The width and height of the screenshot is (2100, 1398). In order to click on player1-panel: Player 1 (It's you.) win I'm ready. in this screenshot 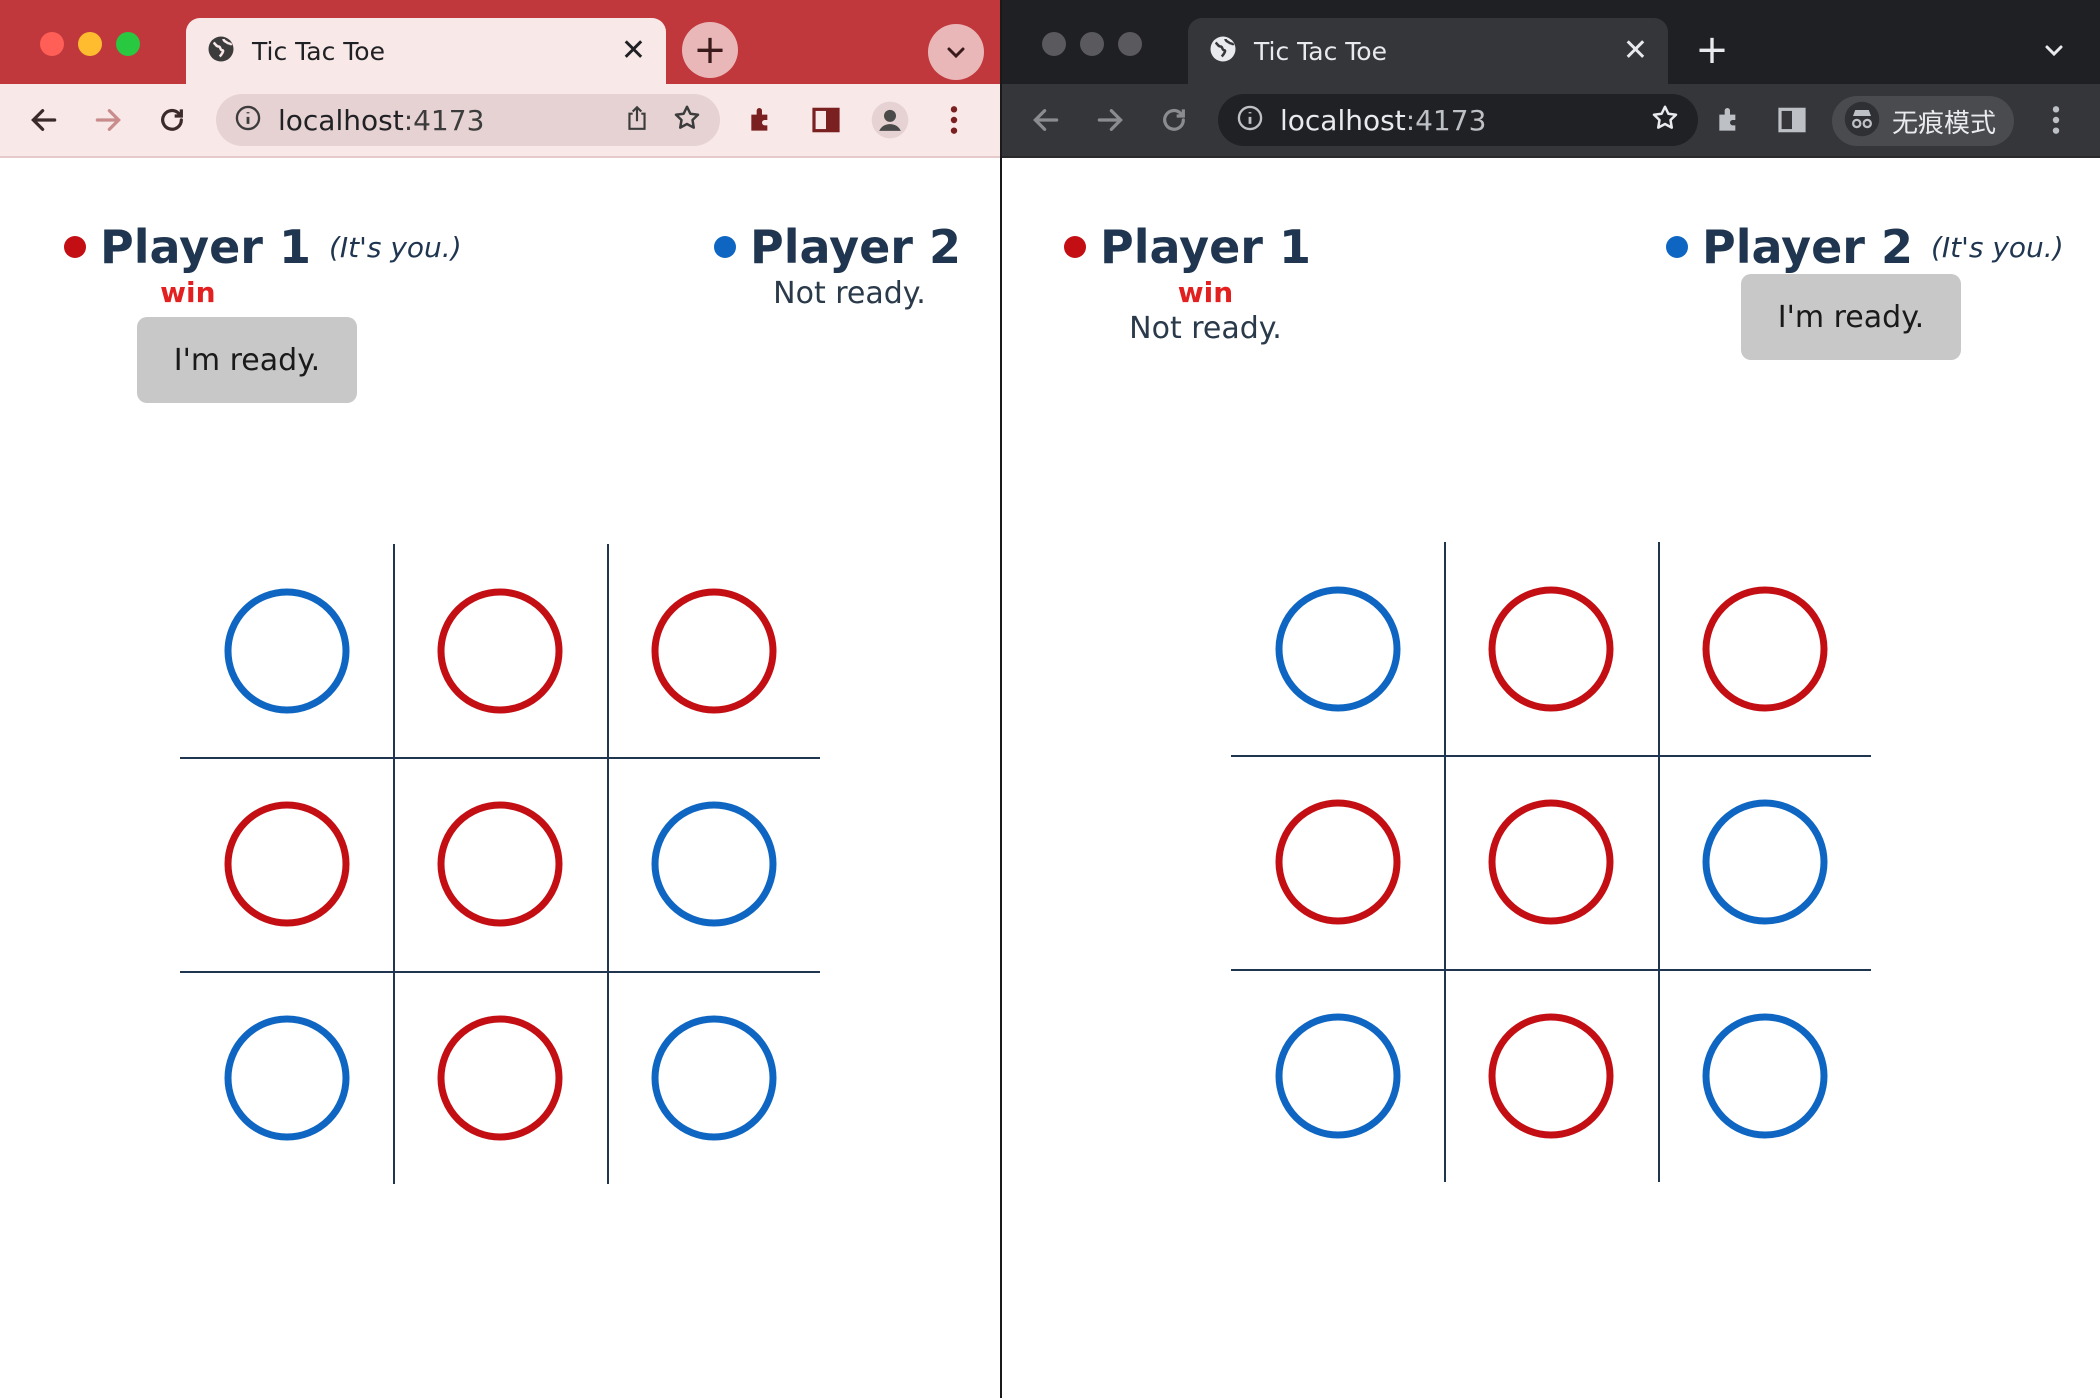, I will do `click(263, 311)`.